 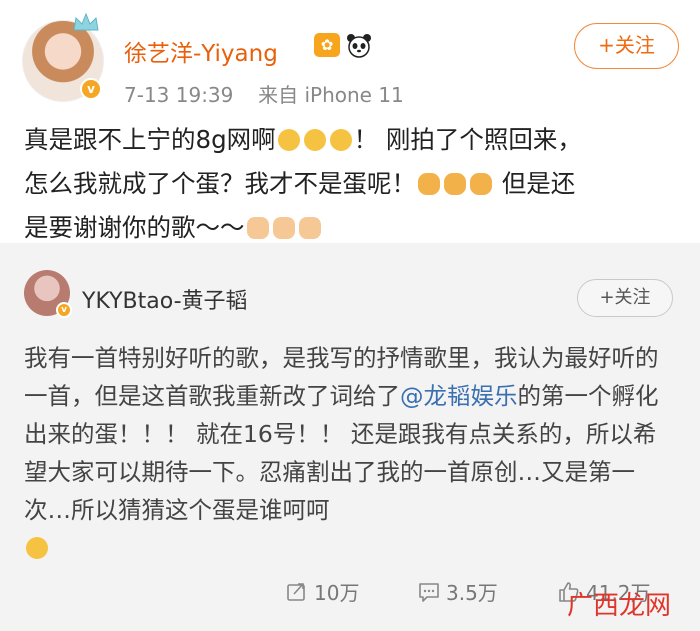 What do you see at coordinates (327, 45) in the screenshot?
I see `member-badge-icon: ✿` at bounding box center [327, 45].